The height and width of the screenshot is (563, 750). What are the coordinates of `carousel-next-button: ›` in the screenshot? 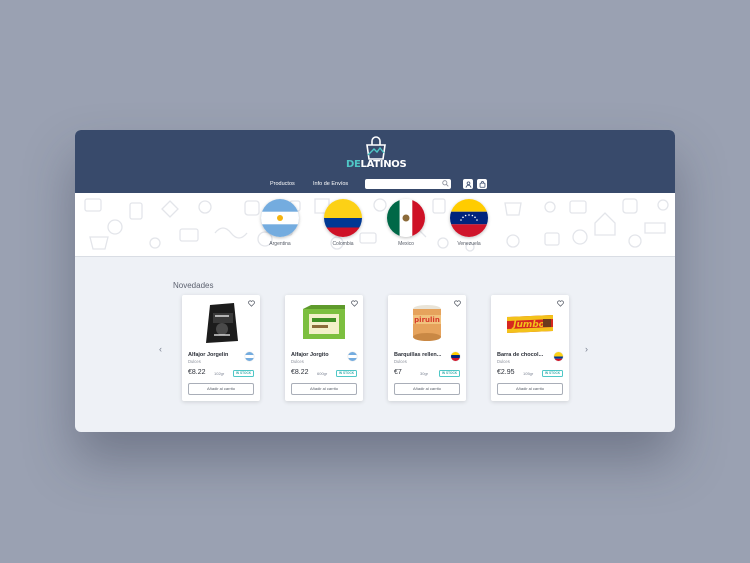 It's located at (586, 349).